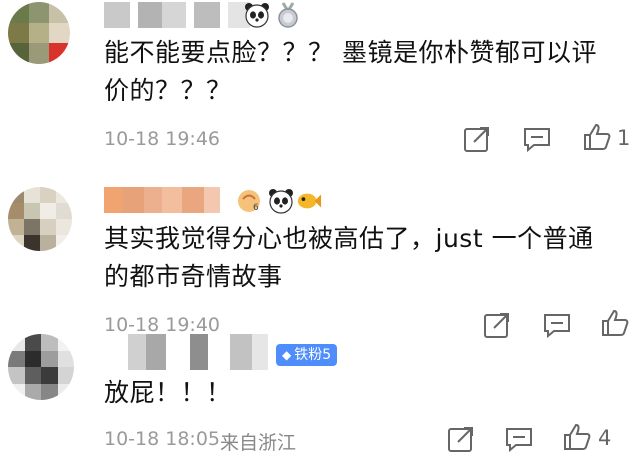 The height and width of the screenshot is (456, 640). Describe the element at coordinates (605, 438) in the screenshot. I see `like-count: 4` at that location.